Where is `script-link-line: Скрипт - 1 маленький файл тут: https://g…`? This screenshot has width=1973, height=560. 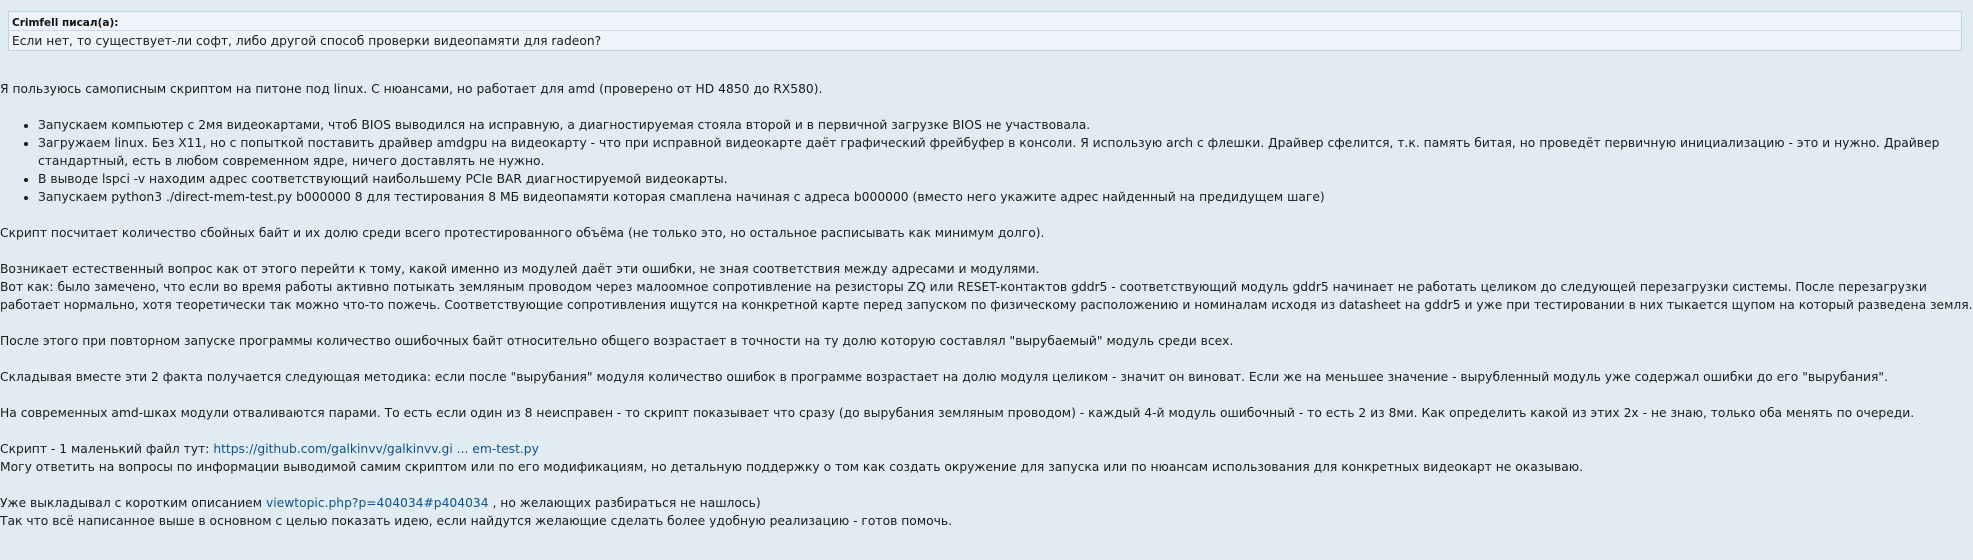 script-link-line: Скрипт - 1 маленький файл тут: https://g… is located at coordinates (986, 449).